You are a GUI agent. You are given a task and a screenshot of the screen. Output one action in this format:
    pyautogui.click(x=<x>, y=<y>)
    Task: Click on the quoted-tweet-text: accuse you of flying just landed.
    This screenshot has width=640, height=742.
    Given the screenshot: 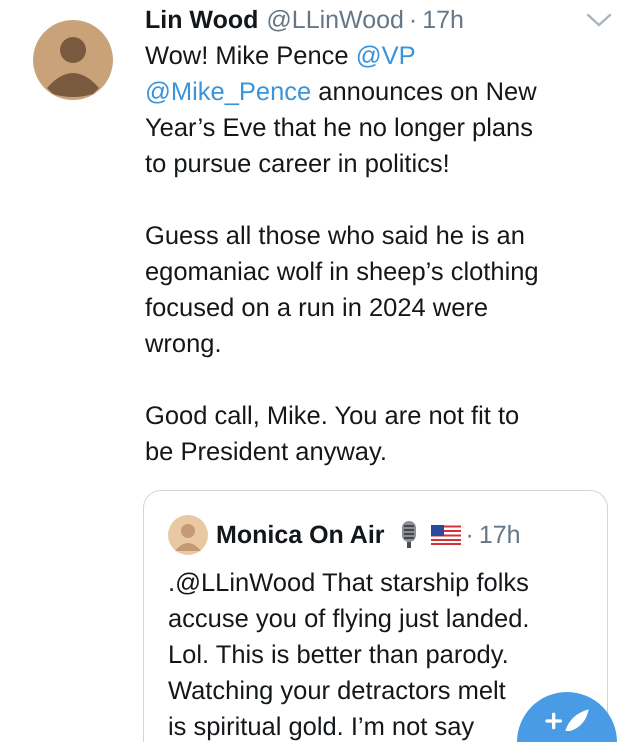 What is the action you would take?
    pyautogui.click(x=349, y=619)
    